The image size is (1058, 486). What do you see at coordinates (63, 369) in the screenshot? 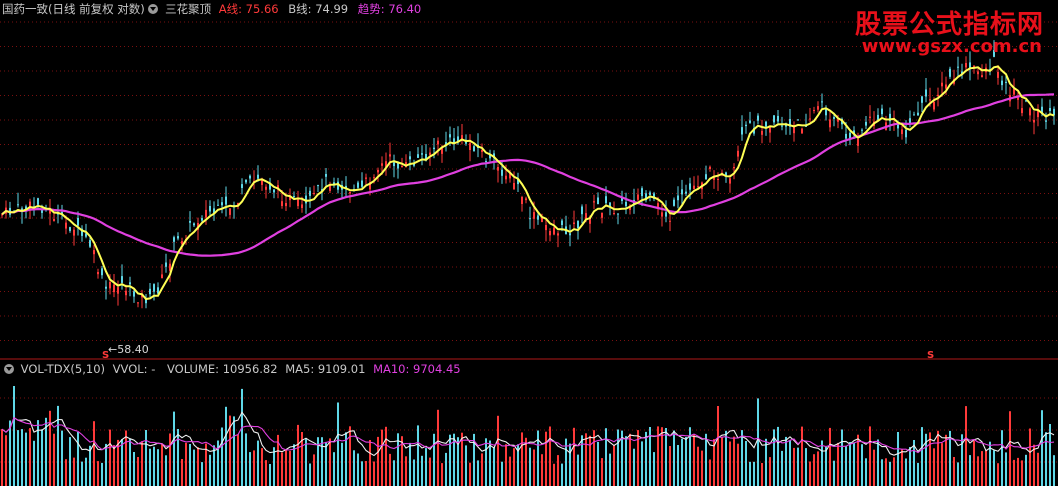
I see `volume-indicator-name: VOL-TDX(5,10)` at bounding box center [63, 369].